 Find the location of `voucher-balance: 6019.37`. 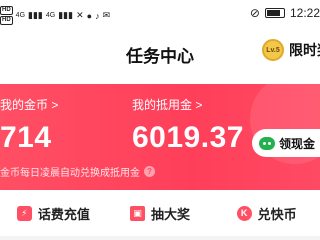

voucher-balance: 6019.37 is located at coordinates (188, 137).